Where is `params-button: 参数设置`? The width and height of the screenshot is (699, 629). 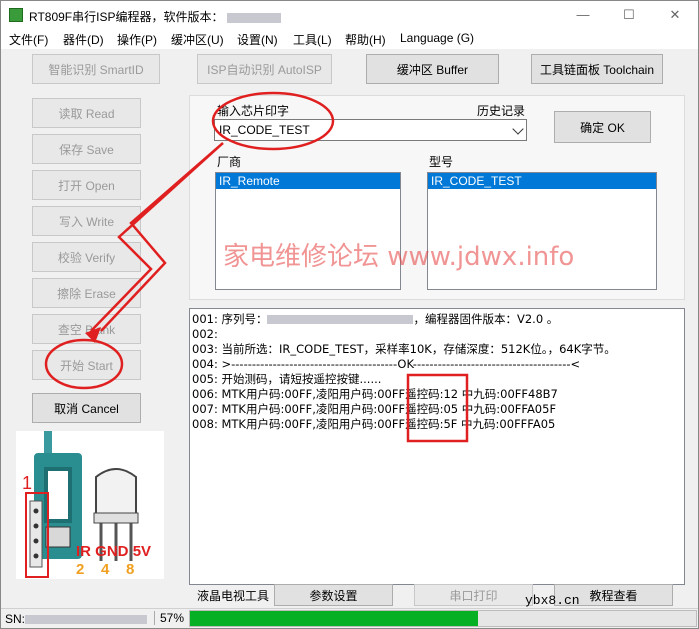 params-button: 参数设置 is located at coordinates (333, 595).